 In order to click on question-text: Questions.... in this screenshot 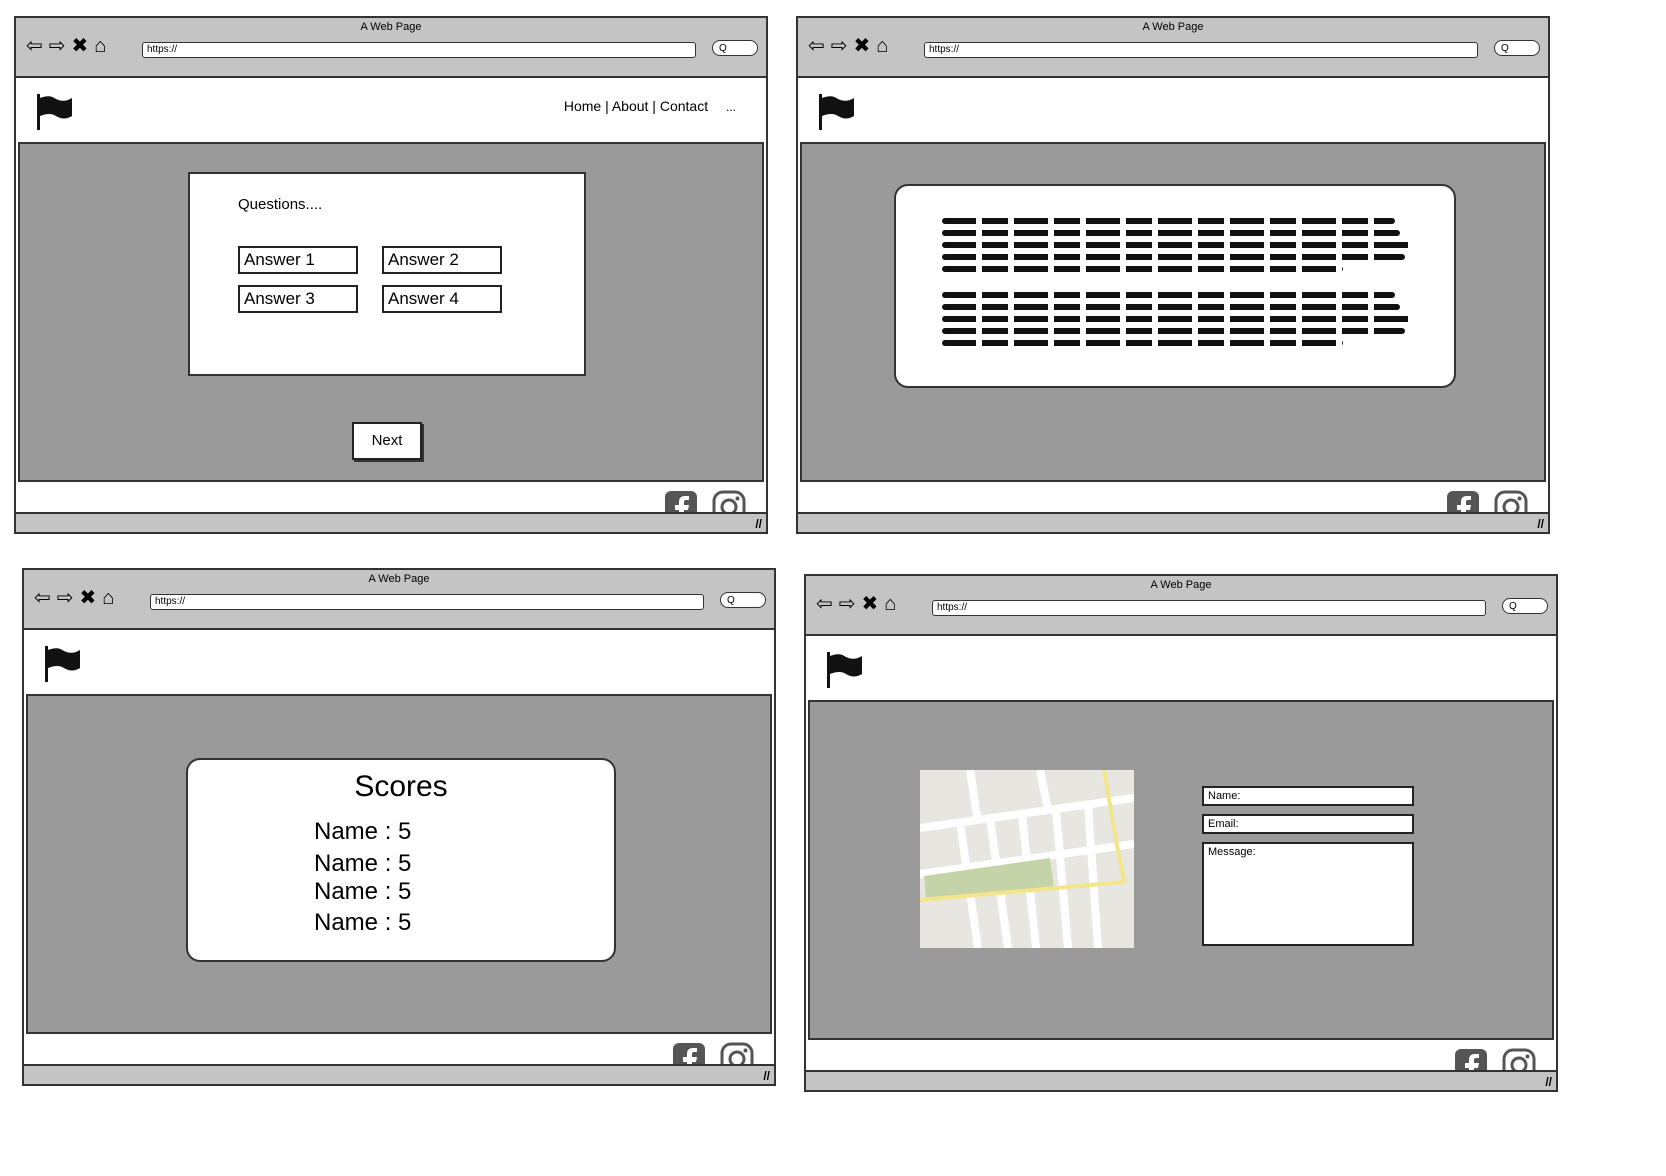, I will do `click(280, 204)`.